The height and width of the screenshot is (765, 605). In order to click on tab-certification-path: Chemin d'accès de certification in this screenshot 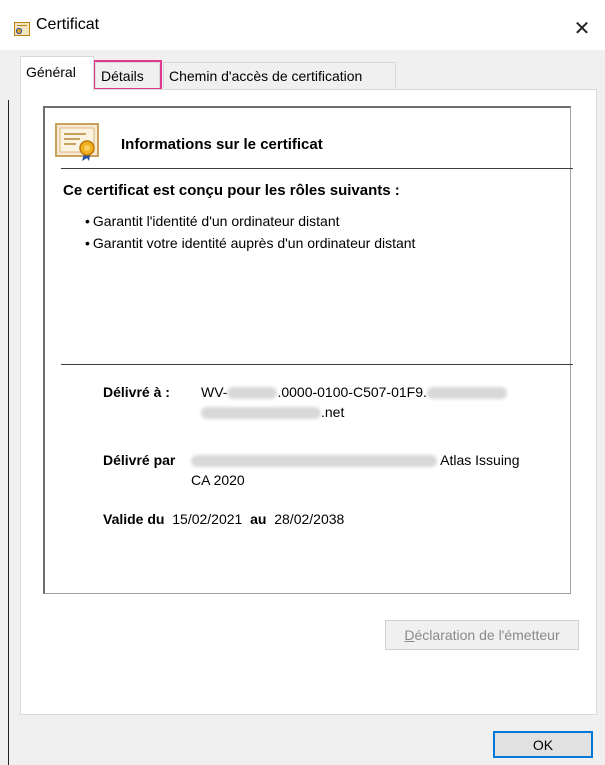, I will do `click(279, 75)`.